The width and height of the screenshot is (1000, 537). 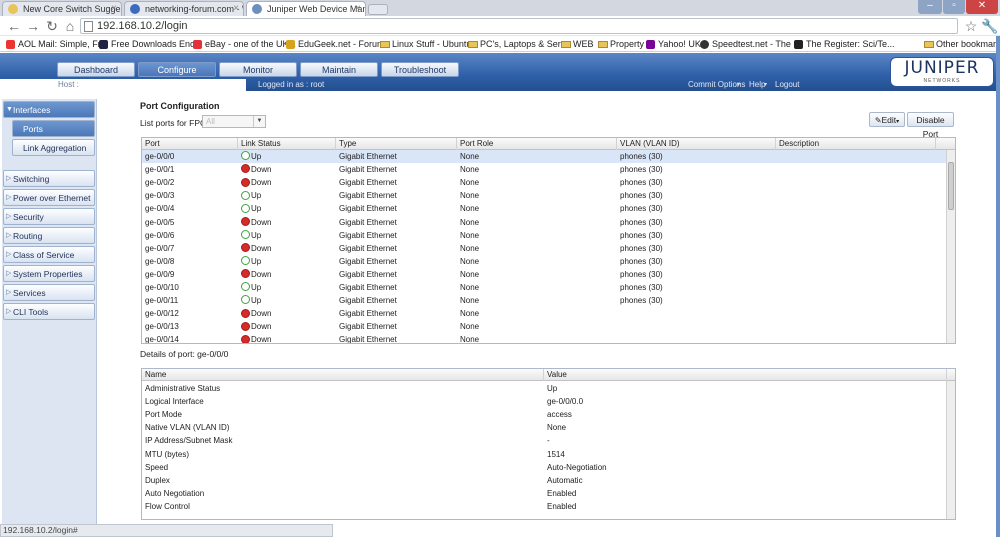 I want to click on table-row: Auto Negotiation Enabled, so click(x=544, y=493).